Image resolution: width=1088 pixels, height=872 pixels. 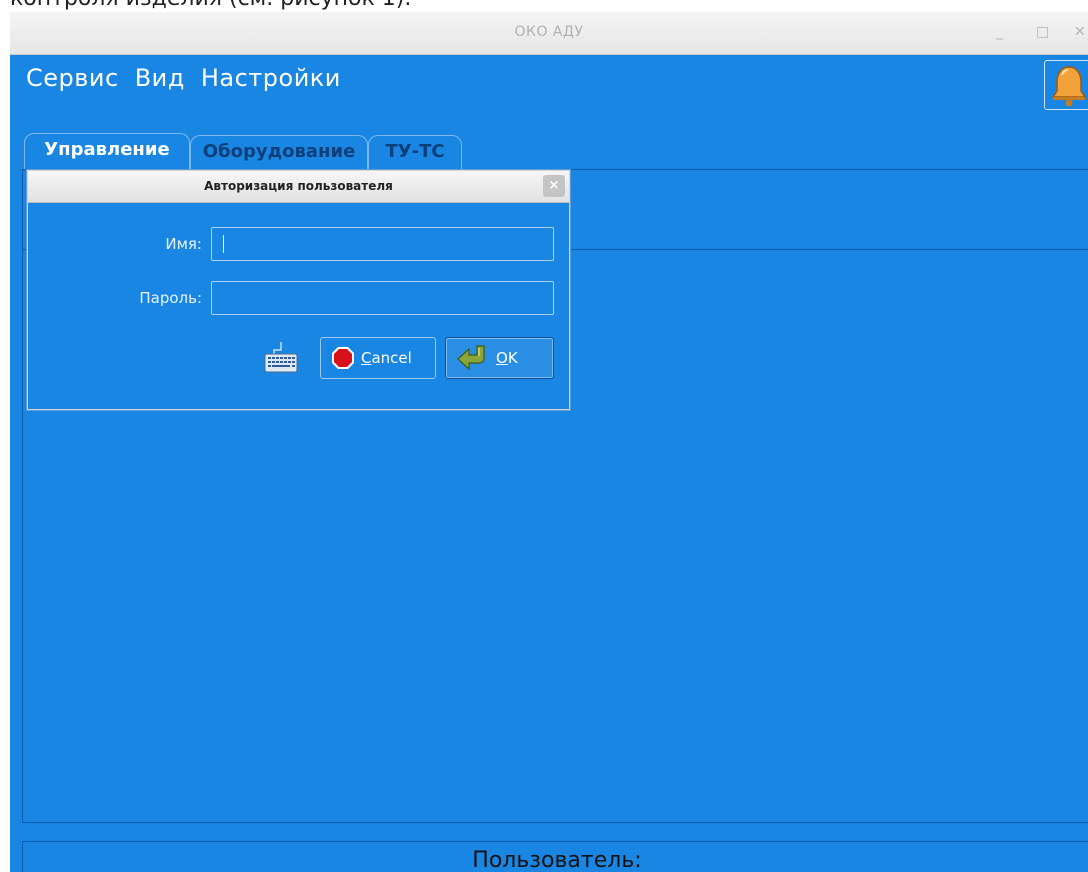 I want to click on dialog-titlebar: Авторизация пользователя ×, so click(x=298, y=187).